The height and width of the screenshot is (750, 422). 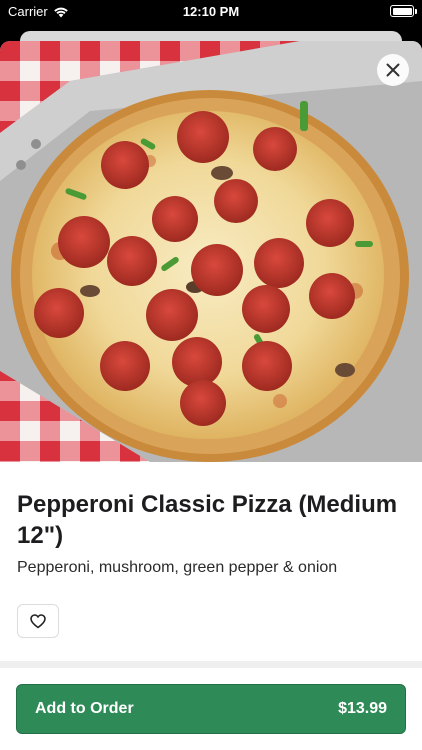 What do you see at coordinates (211, 664) in the screenshot?
I see `section-divider` at bounding box center [211, 664].